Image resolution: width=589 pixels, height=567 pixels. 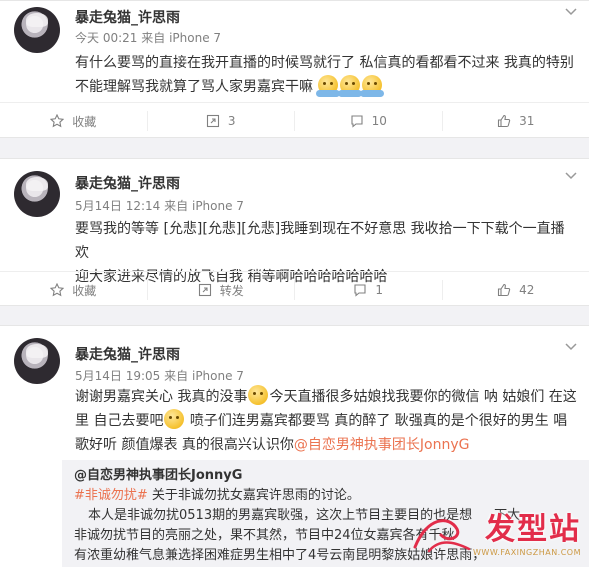 What do you see at coordinates (221, 121) in the screenshot?
I see `repost-button: 3` at bounding box center [221, 121].